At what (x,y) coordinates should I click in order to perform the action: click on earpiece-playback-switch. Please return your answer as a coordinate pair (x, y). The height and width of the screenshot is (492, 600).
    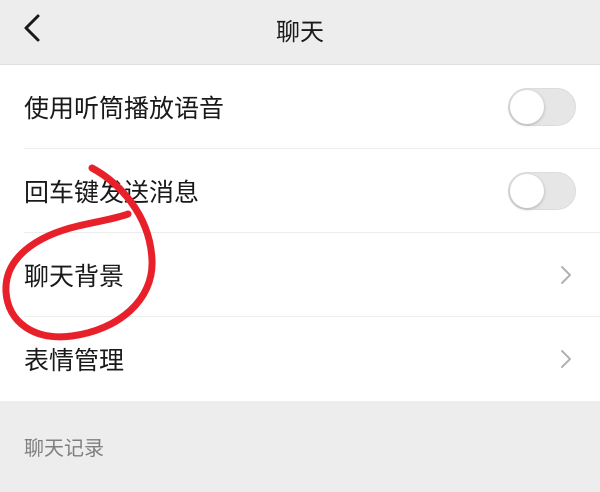
    Looking at the image, I should click on (542, 107).